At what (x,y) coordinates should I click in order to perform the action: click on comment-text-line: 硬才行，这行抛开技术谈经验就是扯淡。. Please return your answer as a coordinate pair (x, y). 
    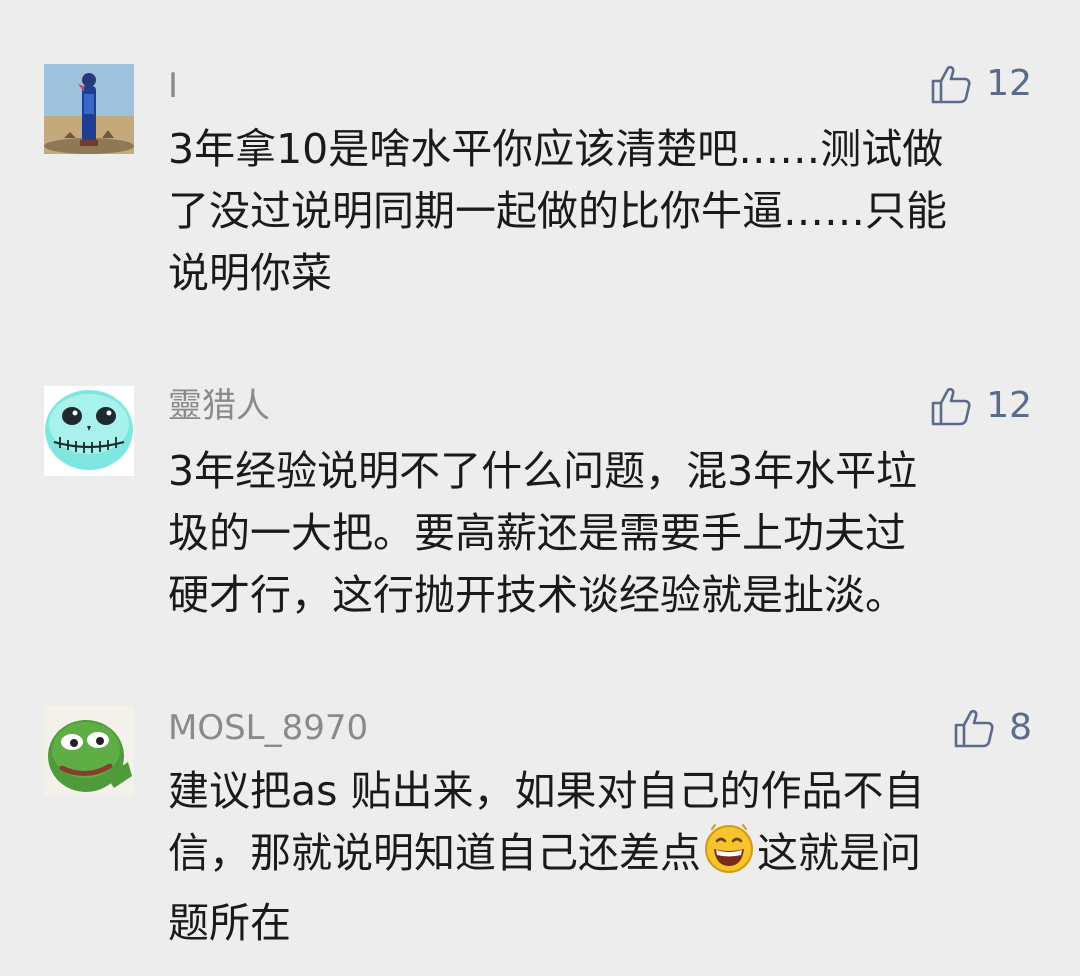
    Looking at the image, I should click on (537, 595).